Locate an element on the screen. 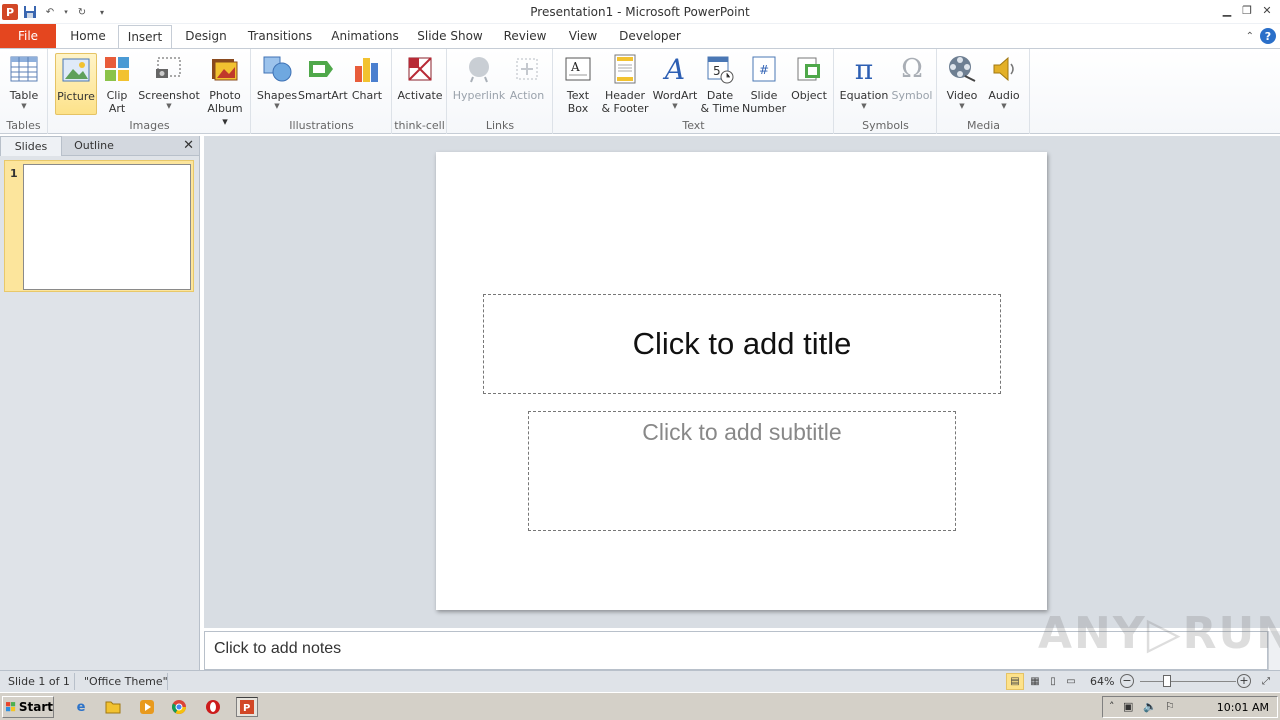  media-player-icon is located at coordinates (147, 707).